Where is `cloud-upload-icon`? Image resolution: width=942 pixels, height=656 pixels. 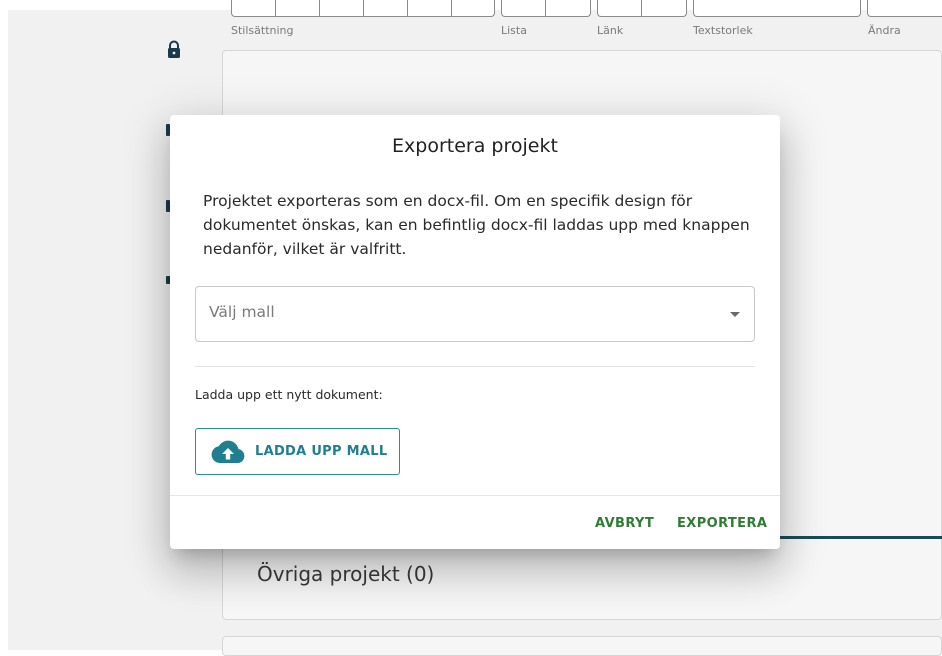 cloud-upload-icon is located at coordinates (228, 451).